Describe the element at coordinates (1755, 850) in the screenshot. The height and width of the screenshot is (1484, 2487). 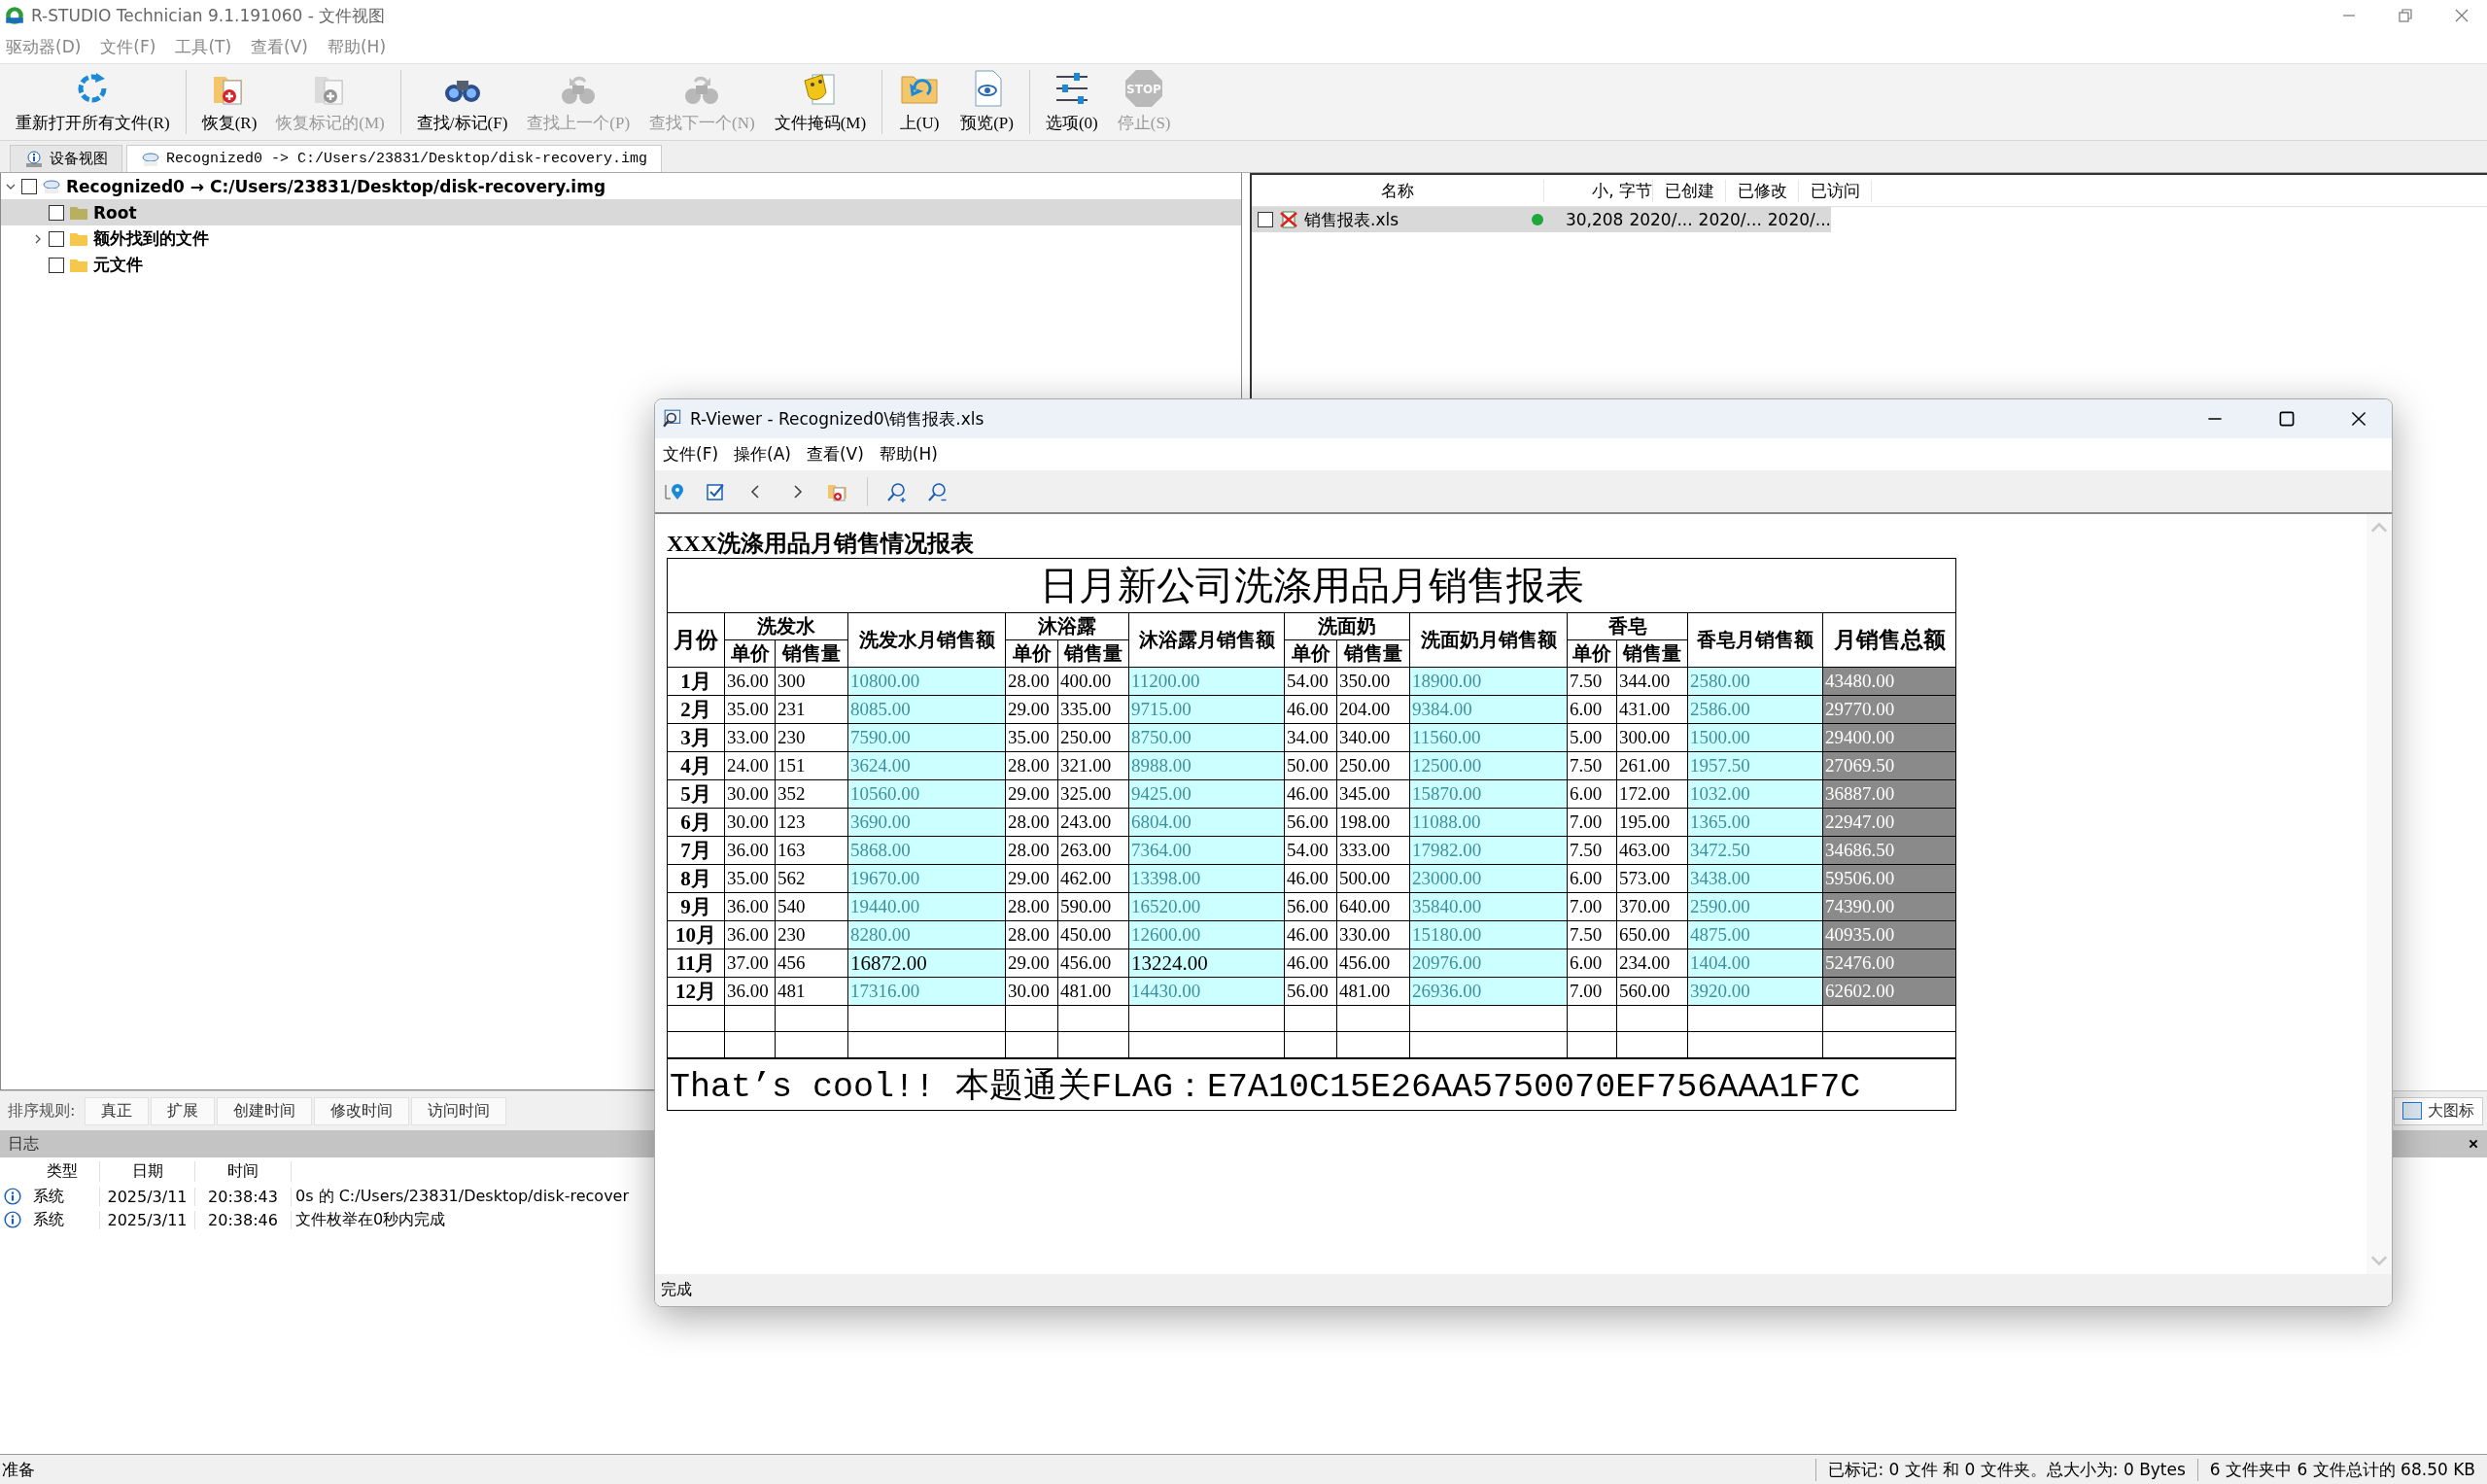
I see `table-cell: 3472.50` at that location.